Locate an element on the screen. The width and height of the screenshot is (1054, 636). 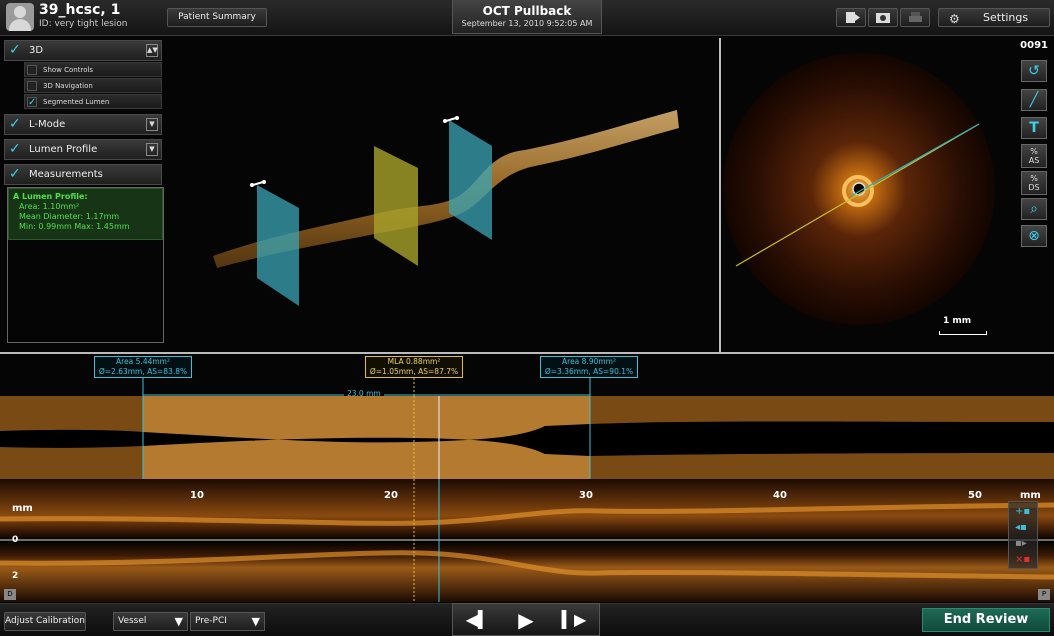
settings-label: Settings is located at coordinates (1006, 17).